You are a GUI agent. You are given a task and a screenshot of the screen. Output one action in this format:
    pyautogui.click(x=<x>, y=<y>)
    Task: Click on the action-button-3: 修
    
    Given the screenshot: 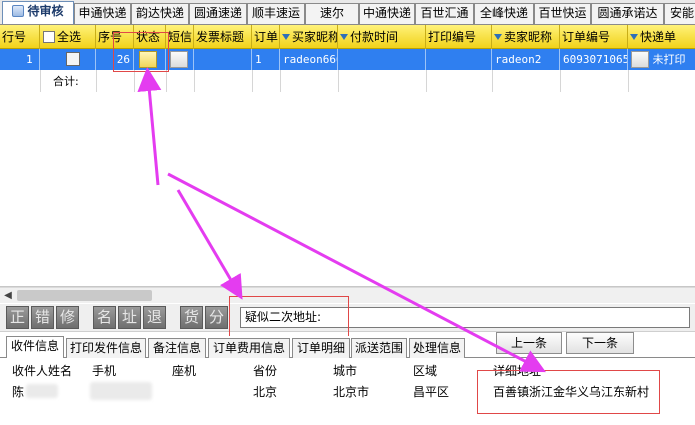 What is the action you would take?
    pyautogui.click(x=67, y=317)
    